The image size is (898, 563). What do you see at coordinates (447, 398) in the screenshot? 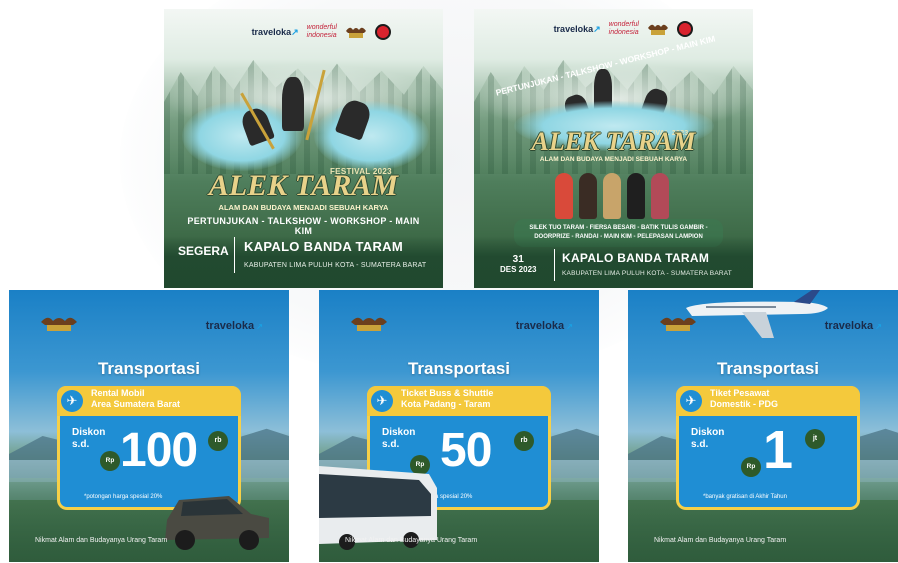
I see `offer-title: Ticket Buss & Shuttle Kota Padang - Taram` at bounding box center [447, 398].